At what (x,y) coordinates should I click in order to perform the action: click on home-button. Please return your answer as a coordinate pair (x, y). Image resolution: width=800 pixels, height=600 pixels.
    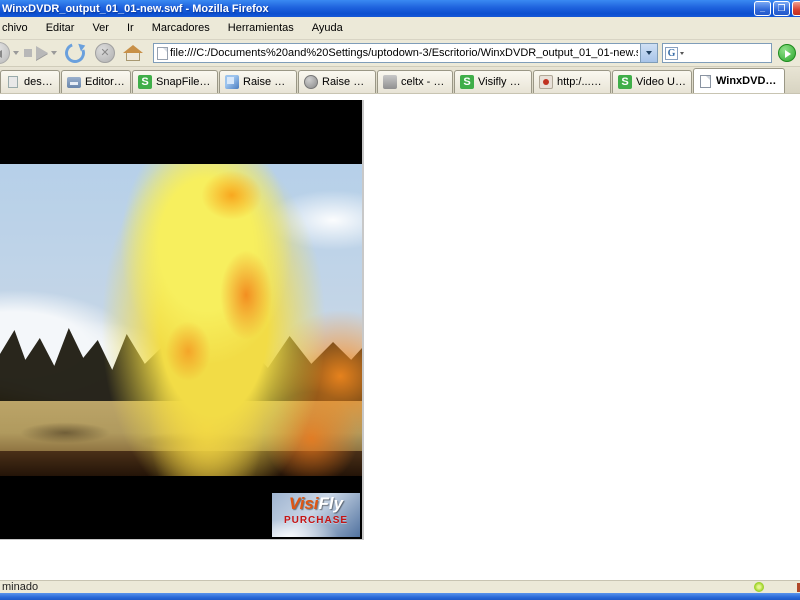
    Looking at the image, I should click on (134, 53).